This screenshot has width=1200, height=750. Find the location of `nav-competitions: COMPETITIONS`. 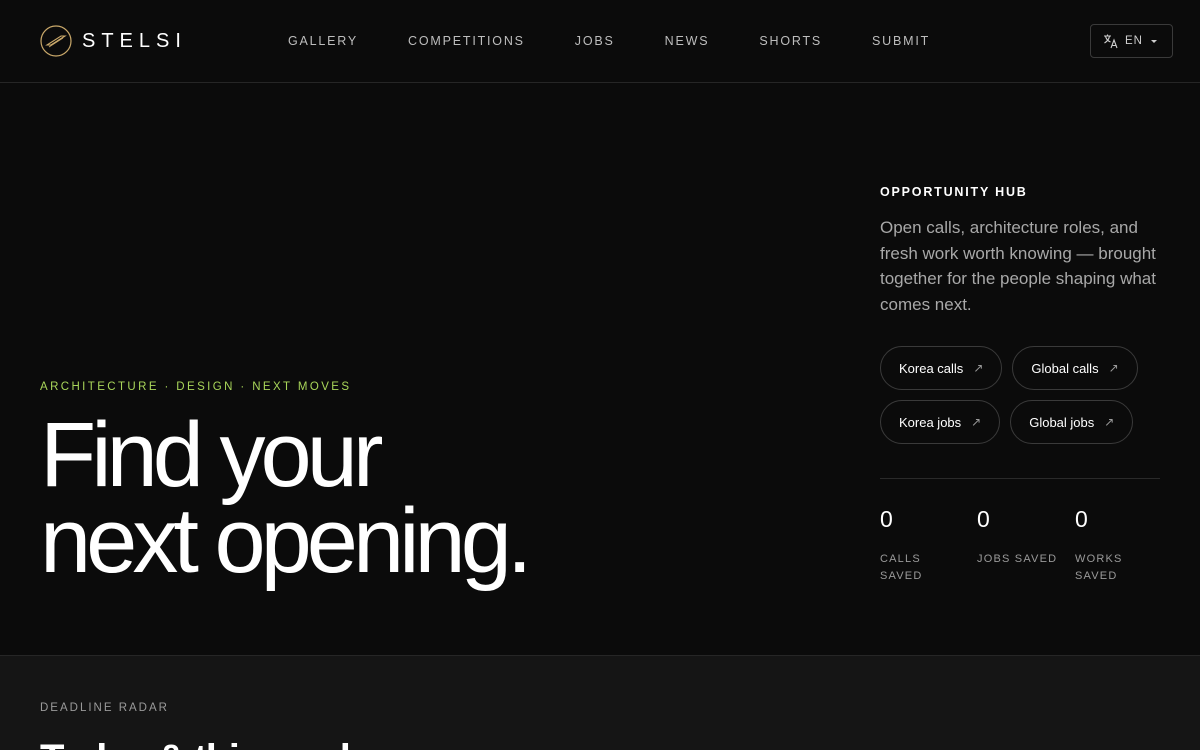

nav-competitions: COMPETITIONS is located at coordinates (466, 41).